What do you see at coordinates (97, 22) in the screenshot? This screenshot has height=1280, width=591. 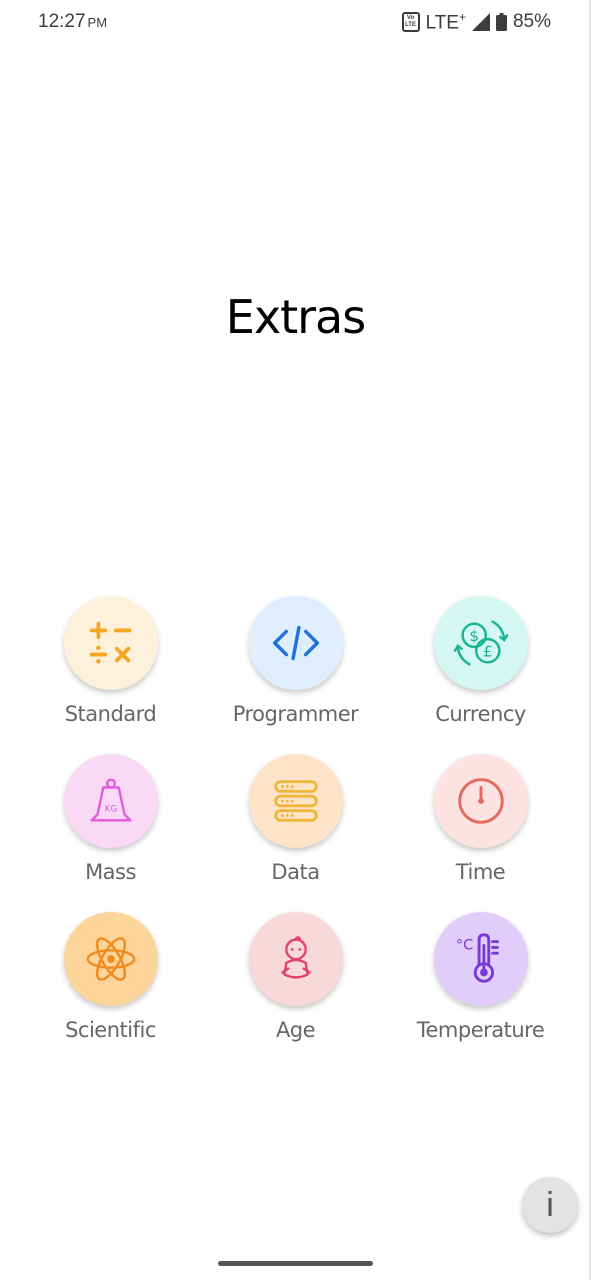 I see `clock-ampm: PM` at bounding box center [97, 22].